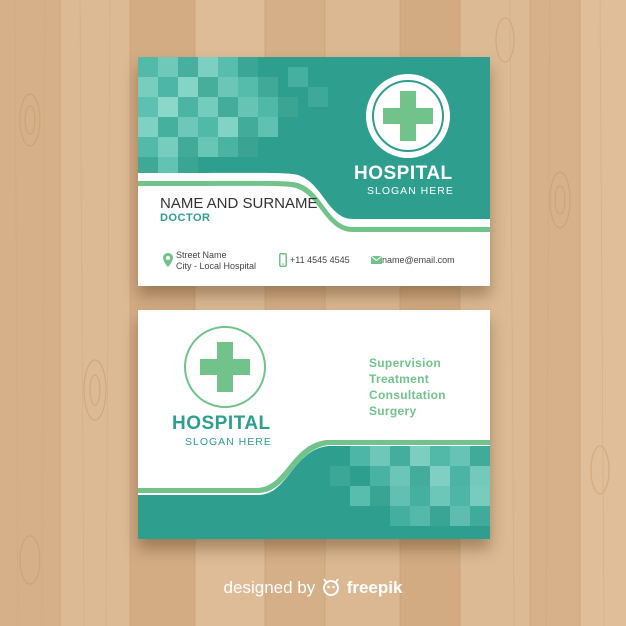  Describe the element at coordinates (269, 587) in the screenshot. I see `credit-prefix: designed by` at that location.